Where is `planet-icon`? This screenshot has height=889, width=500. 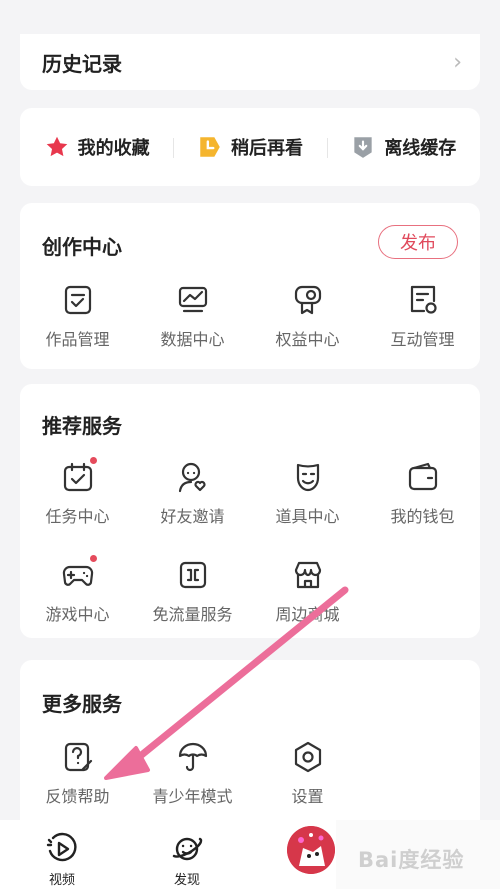 planet-icon is located at coordinates (187, 849).